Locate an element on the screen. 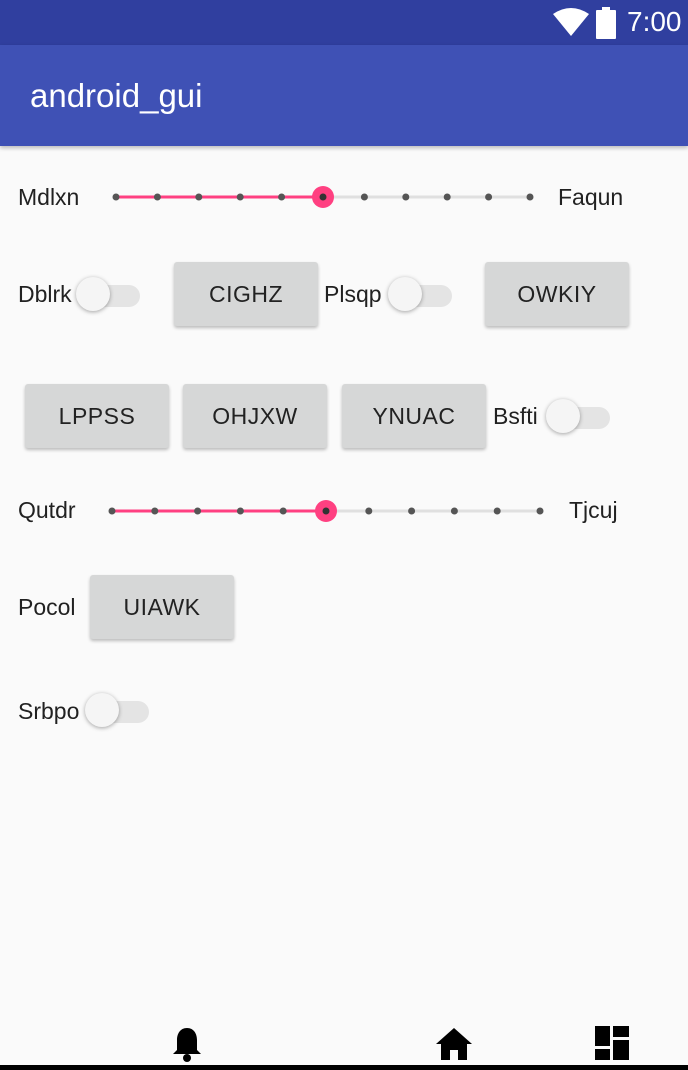 The image size is (688, 1070). switch-bsfti is located at coordinates (579, 416).